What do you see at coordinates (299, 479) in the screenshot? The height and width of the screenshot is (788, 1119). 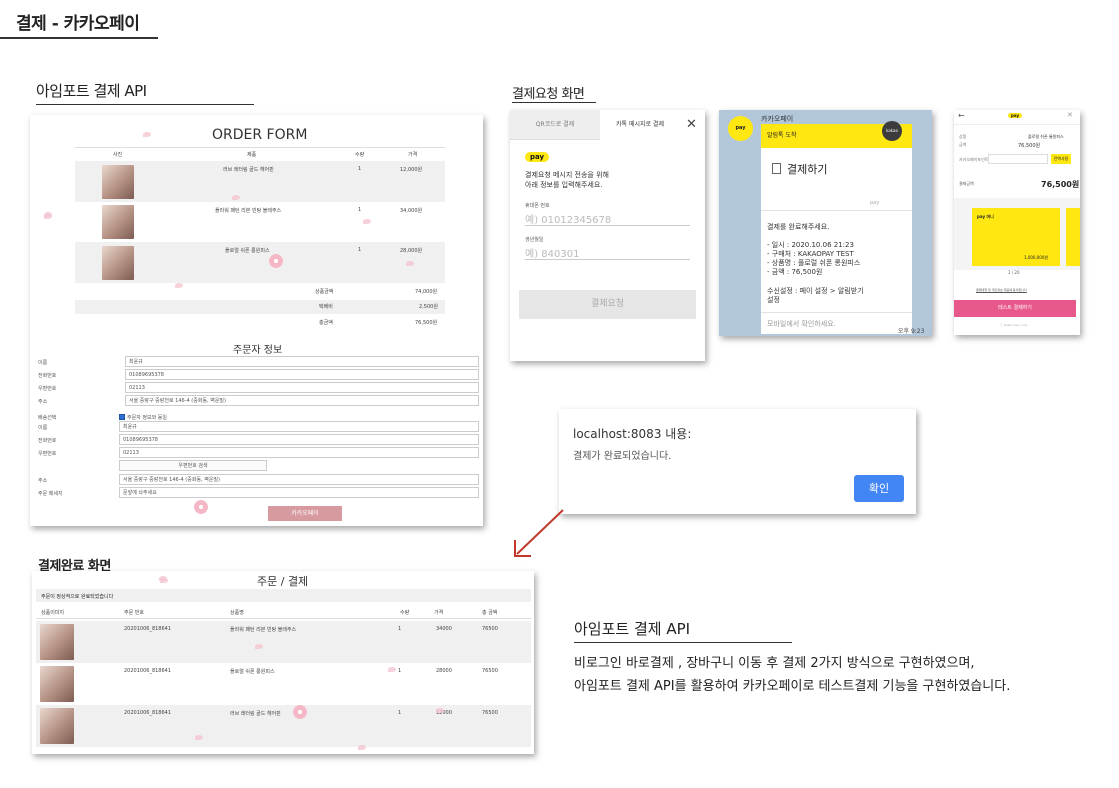 I see `delivery-address-field: 서울 중랑구 중랑천로 146-4 (중화동, 벽운빌)` at bounding box center [299, 479].